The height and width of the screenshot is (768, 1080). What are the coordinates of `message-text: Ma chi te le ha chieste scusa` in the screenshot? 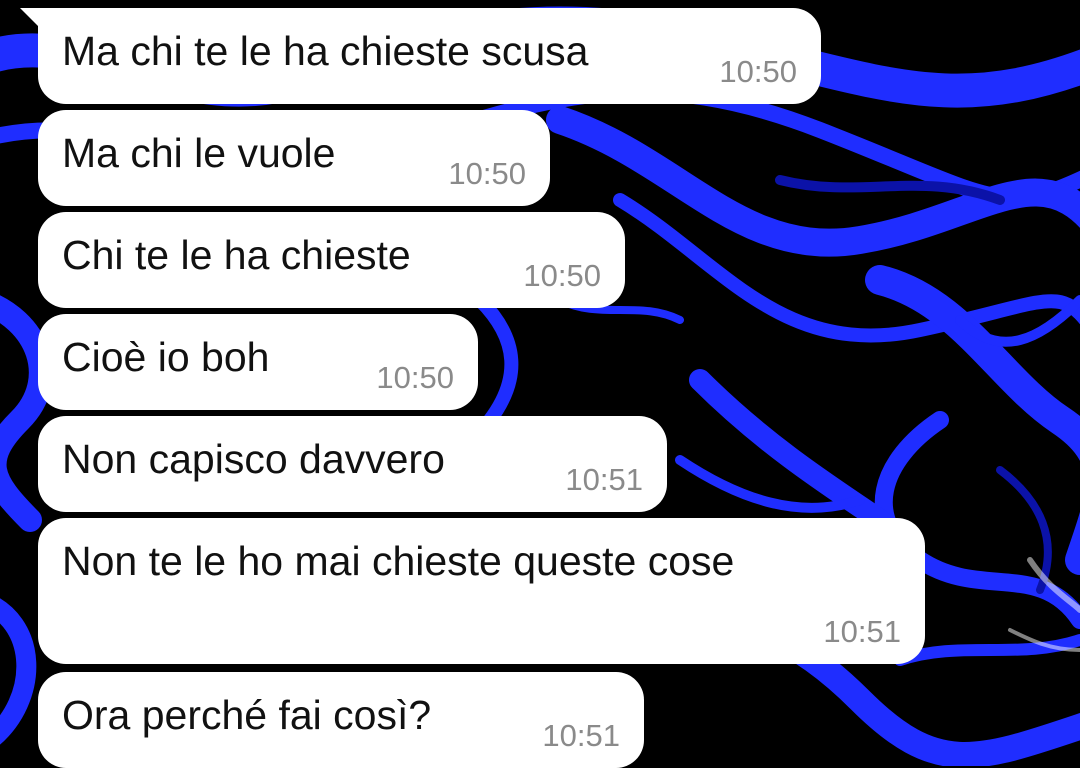 It's located at (325, 51).